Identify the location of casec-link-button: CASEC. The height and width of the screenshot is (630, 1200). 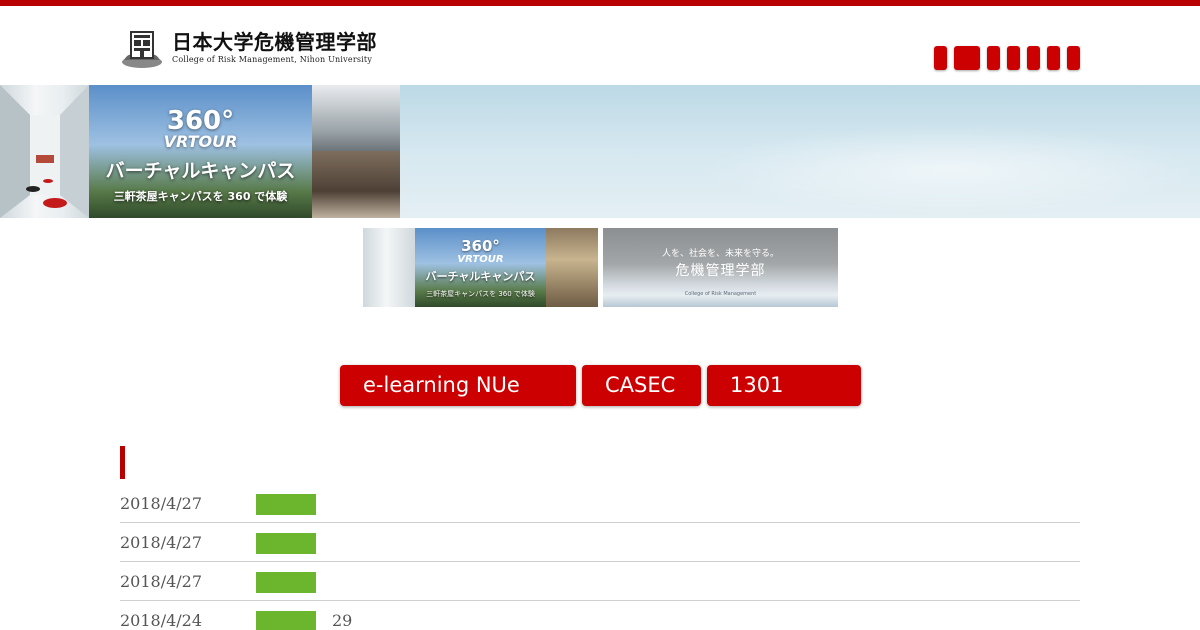
(641, 385).